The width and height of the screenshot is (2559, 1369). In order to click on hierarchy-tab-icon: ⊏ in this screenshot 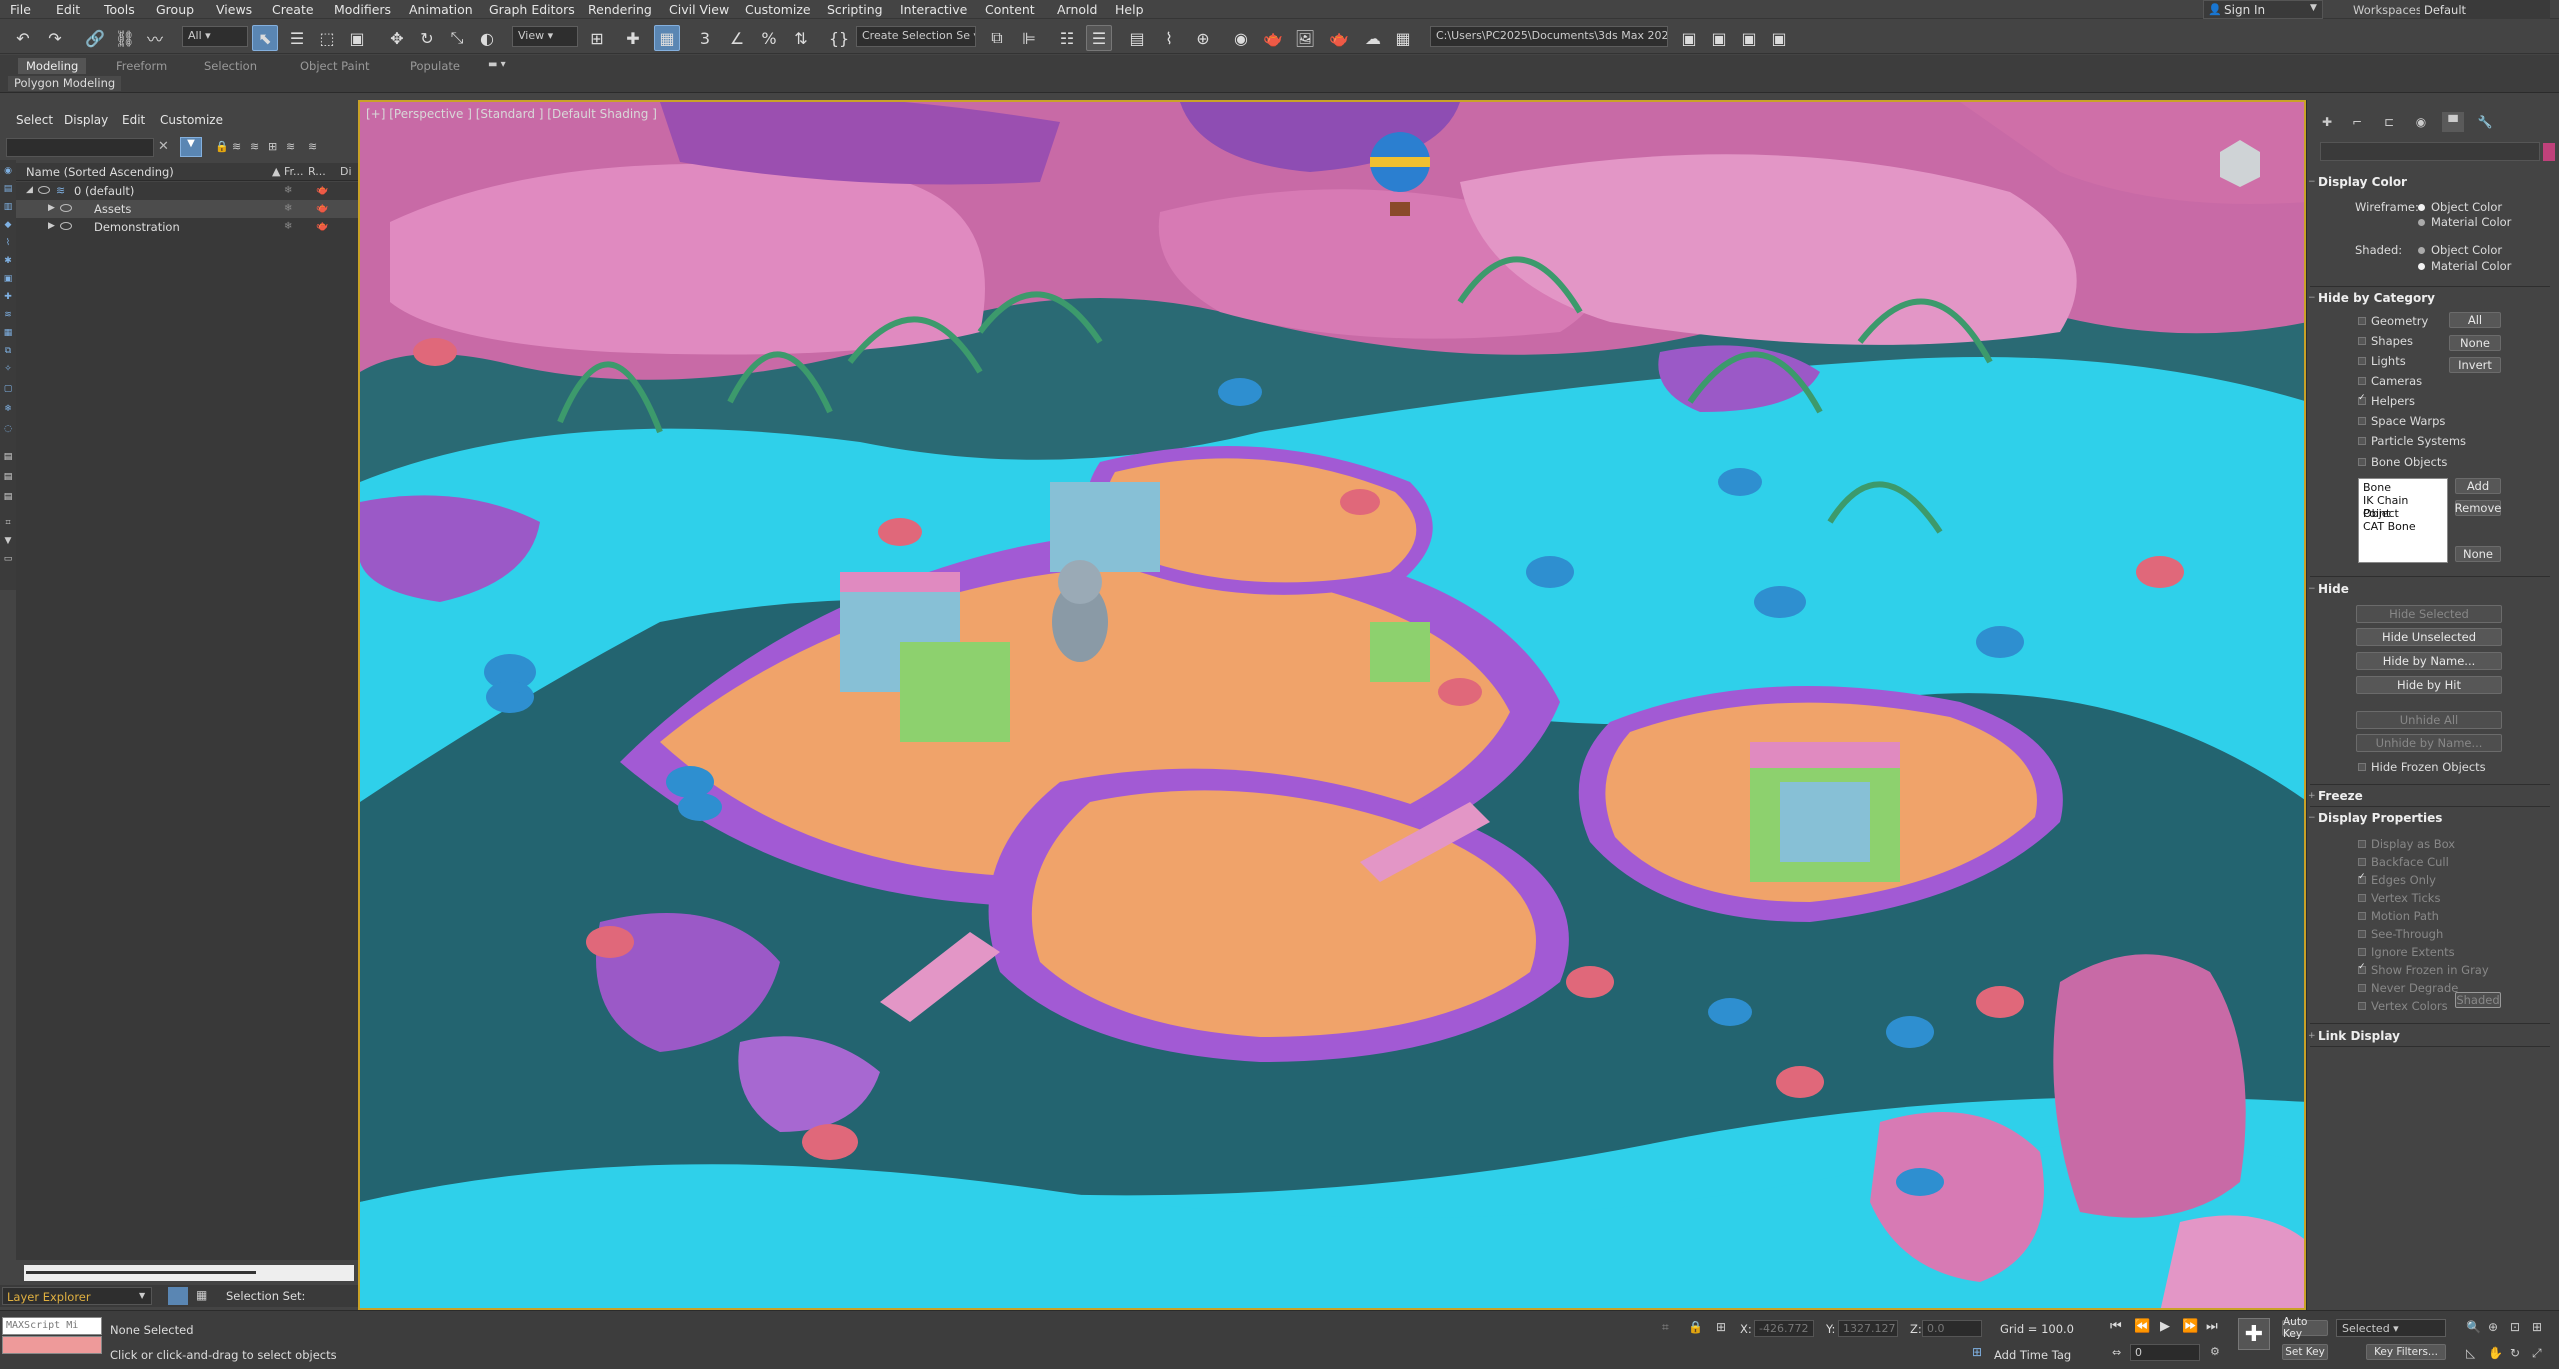, I will do `click(2389, 122)`.